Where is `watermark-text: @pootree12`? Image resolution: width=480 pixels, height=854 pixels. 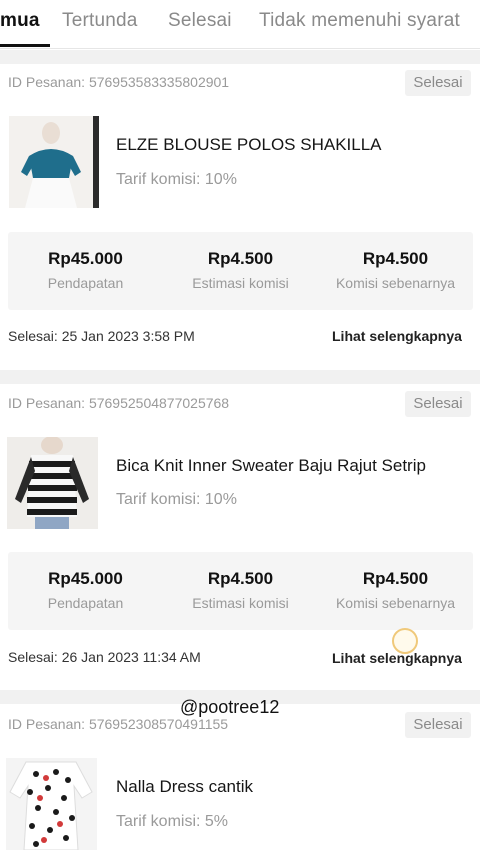 watermark-text: @pootree12 is located at coordinates (230, 707).